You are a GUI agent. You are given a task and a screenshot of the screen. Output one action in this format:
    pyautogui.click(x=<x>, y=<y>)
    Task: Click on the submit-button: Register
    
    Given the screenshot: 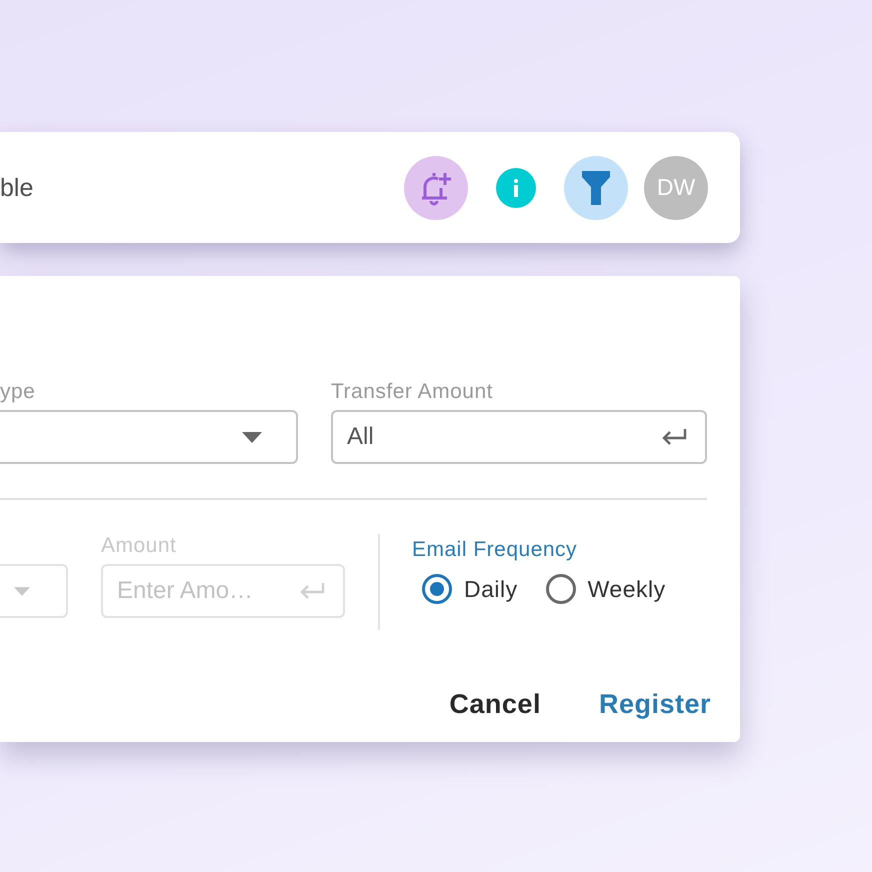 What is the action you would take?
    pyautogui.click(x=654, y=704)
    